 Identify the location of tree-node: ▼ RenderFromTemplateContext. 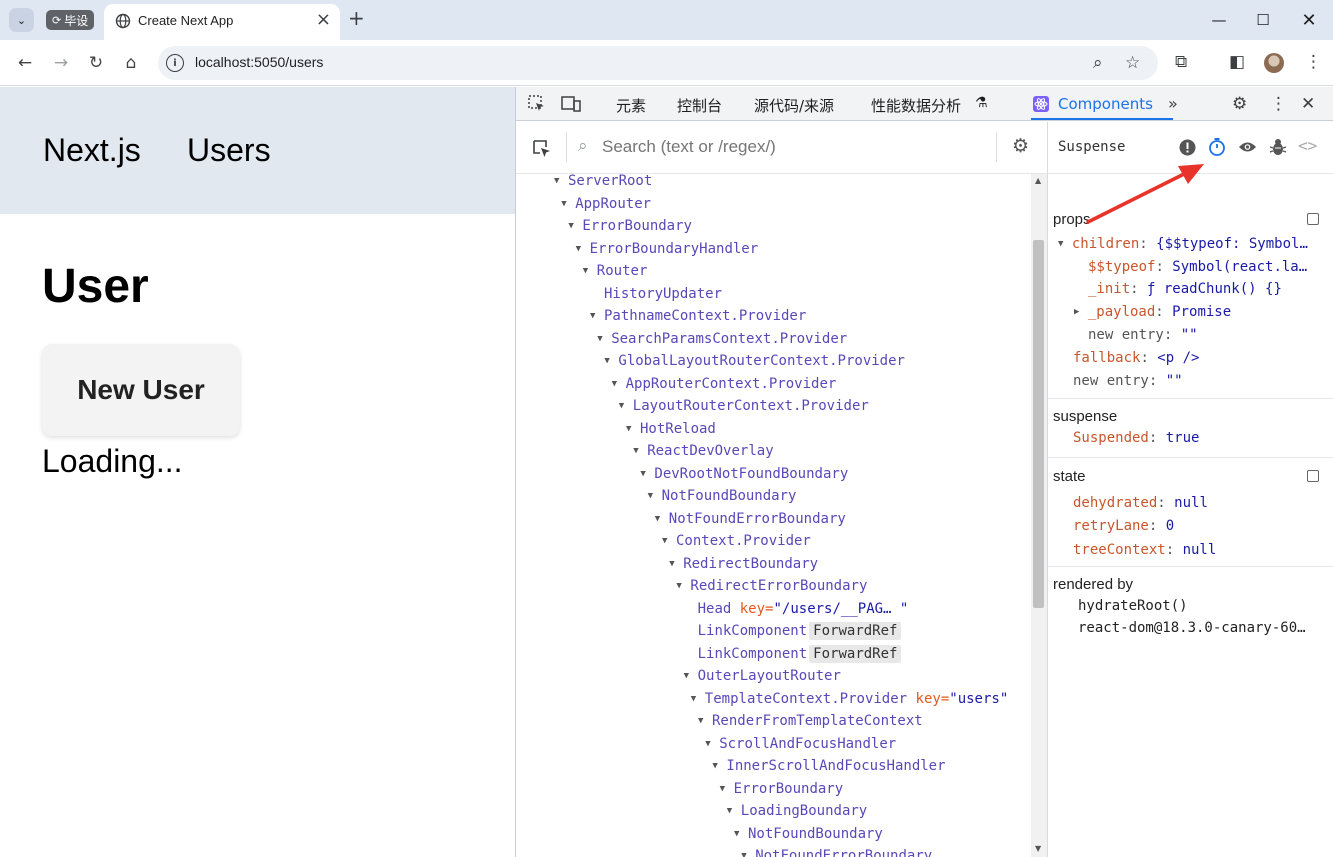
(810, 721).